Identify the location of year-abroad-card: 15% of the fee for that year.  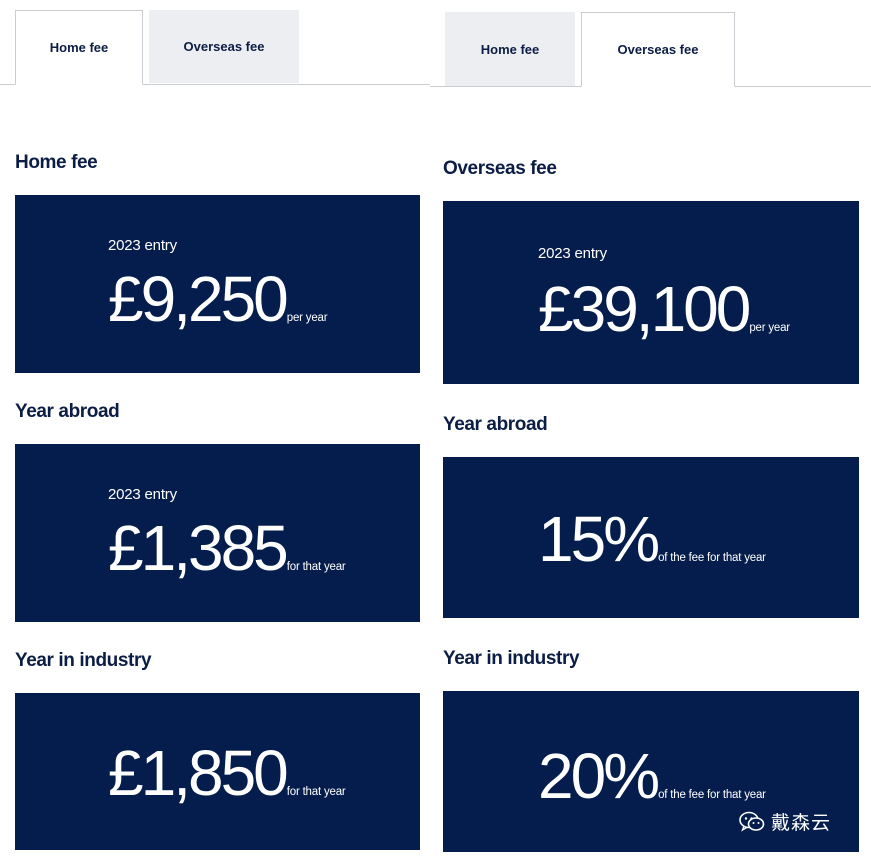
(651, 537).